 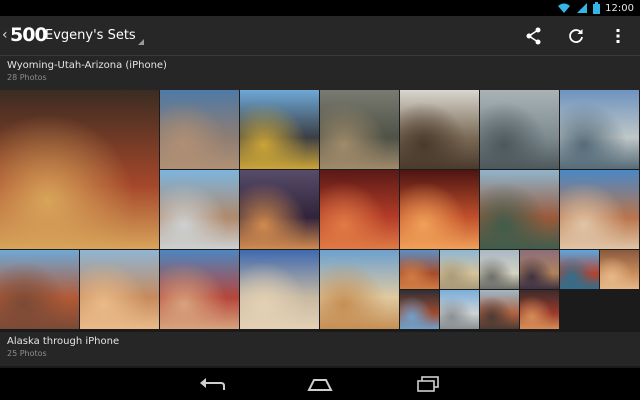 What do you see at coordinates (27, 77) in the screenshot?
I see `set-photo-count: 28 Photos` at bounding box center [27, 77].